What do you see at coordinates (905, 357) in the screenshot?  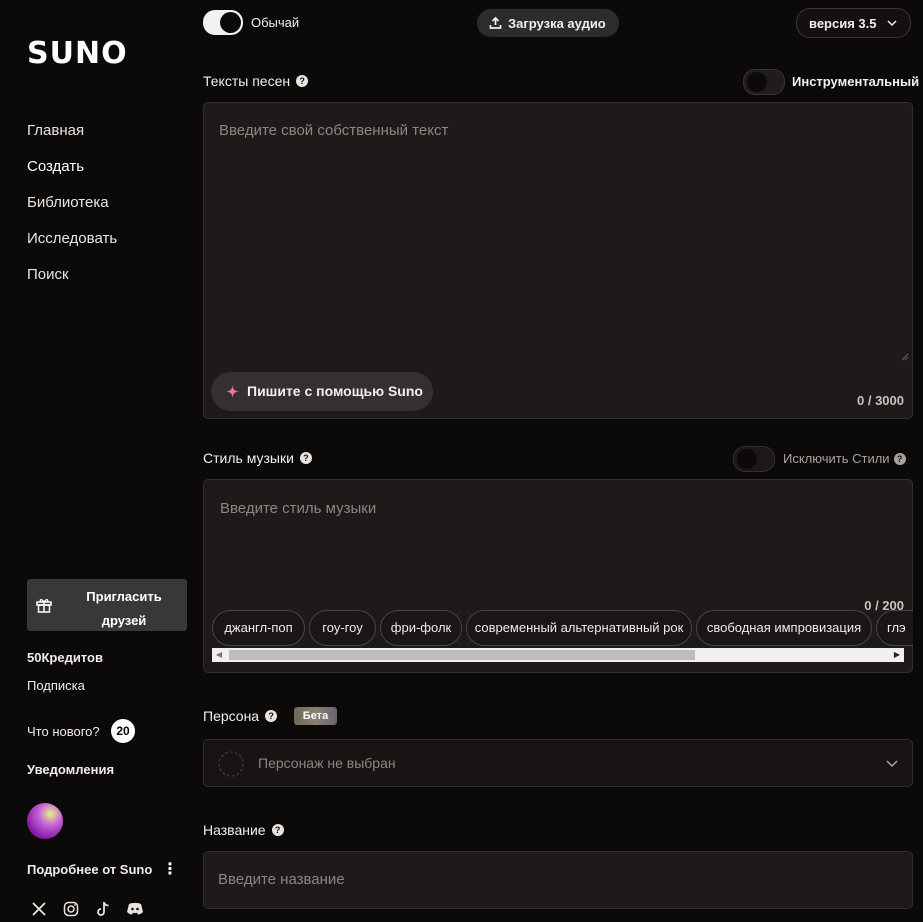 I see `resize-handle-icon` at bounding box center [905, 357].